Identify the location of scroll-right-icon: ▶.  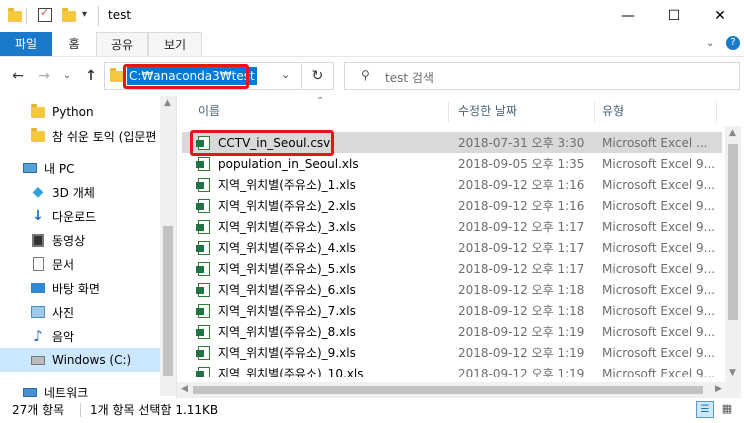
(718, 389).